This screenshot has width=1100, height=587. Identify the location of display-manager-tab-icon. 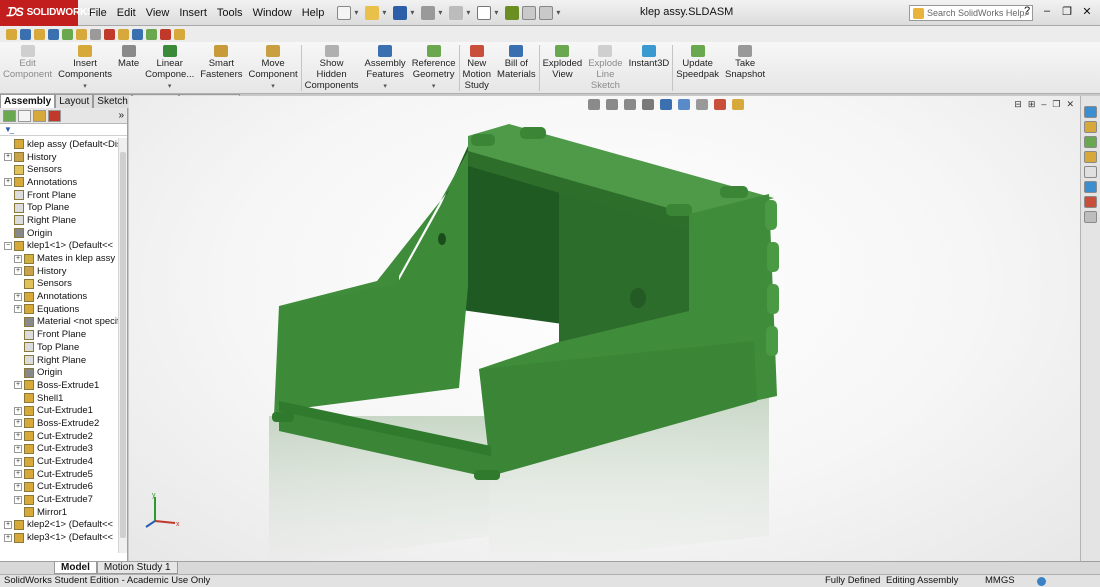
(54, 115).